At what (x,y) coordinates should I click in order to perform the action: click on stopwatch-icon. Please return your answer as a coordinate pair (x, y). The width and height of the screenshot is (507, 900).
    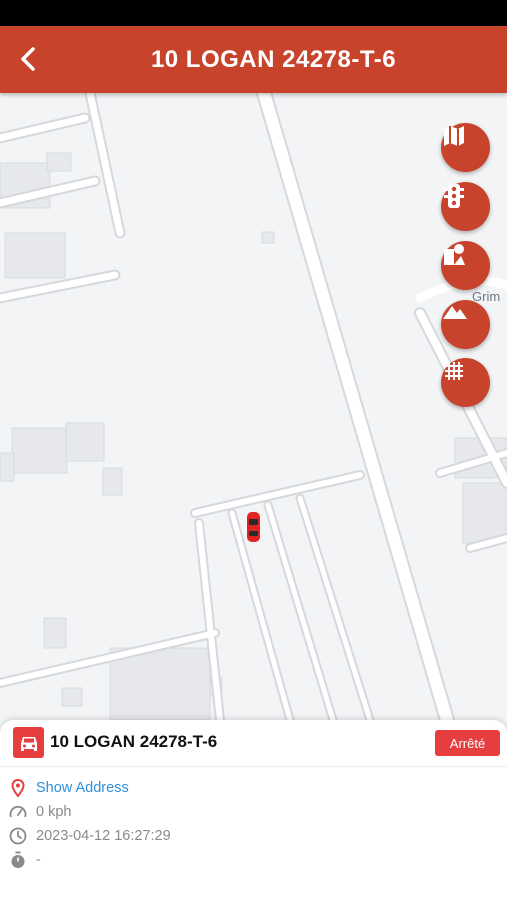
    Looking at the image, I should click on (18, 860).